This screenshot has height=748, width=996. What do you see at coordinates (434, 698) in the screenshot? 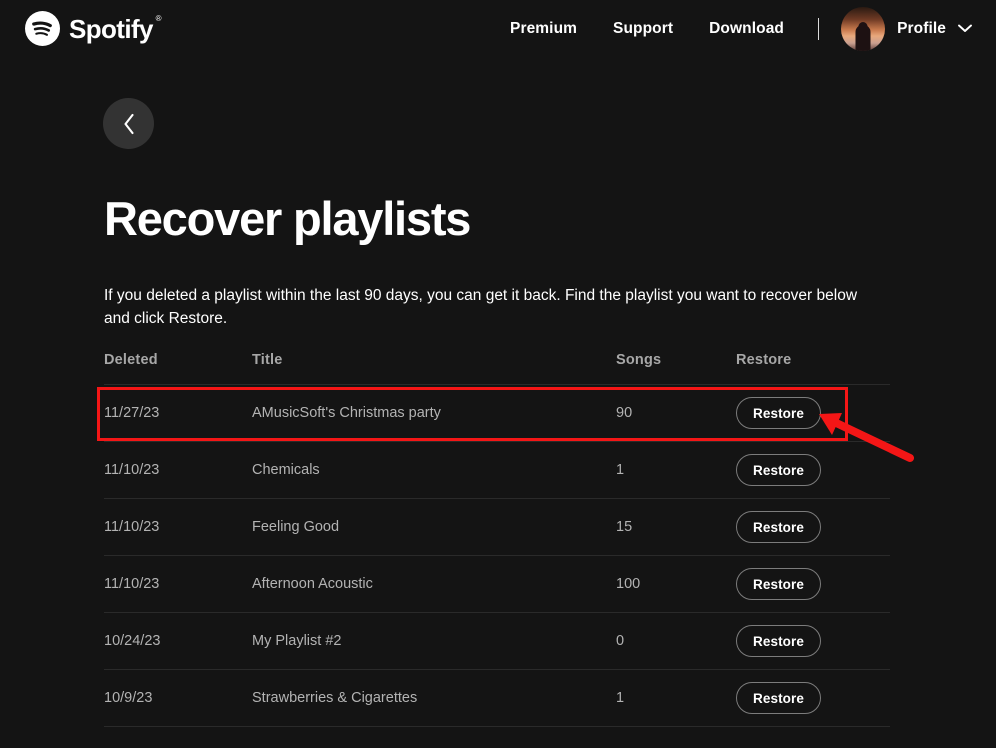
I see `cell-title: Strawberries & Cigarettes` at bounding box center [434, 698].